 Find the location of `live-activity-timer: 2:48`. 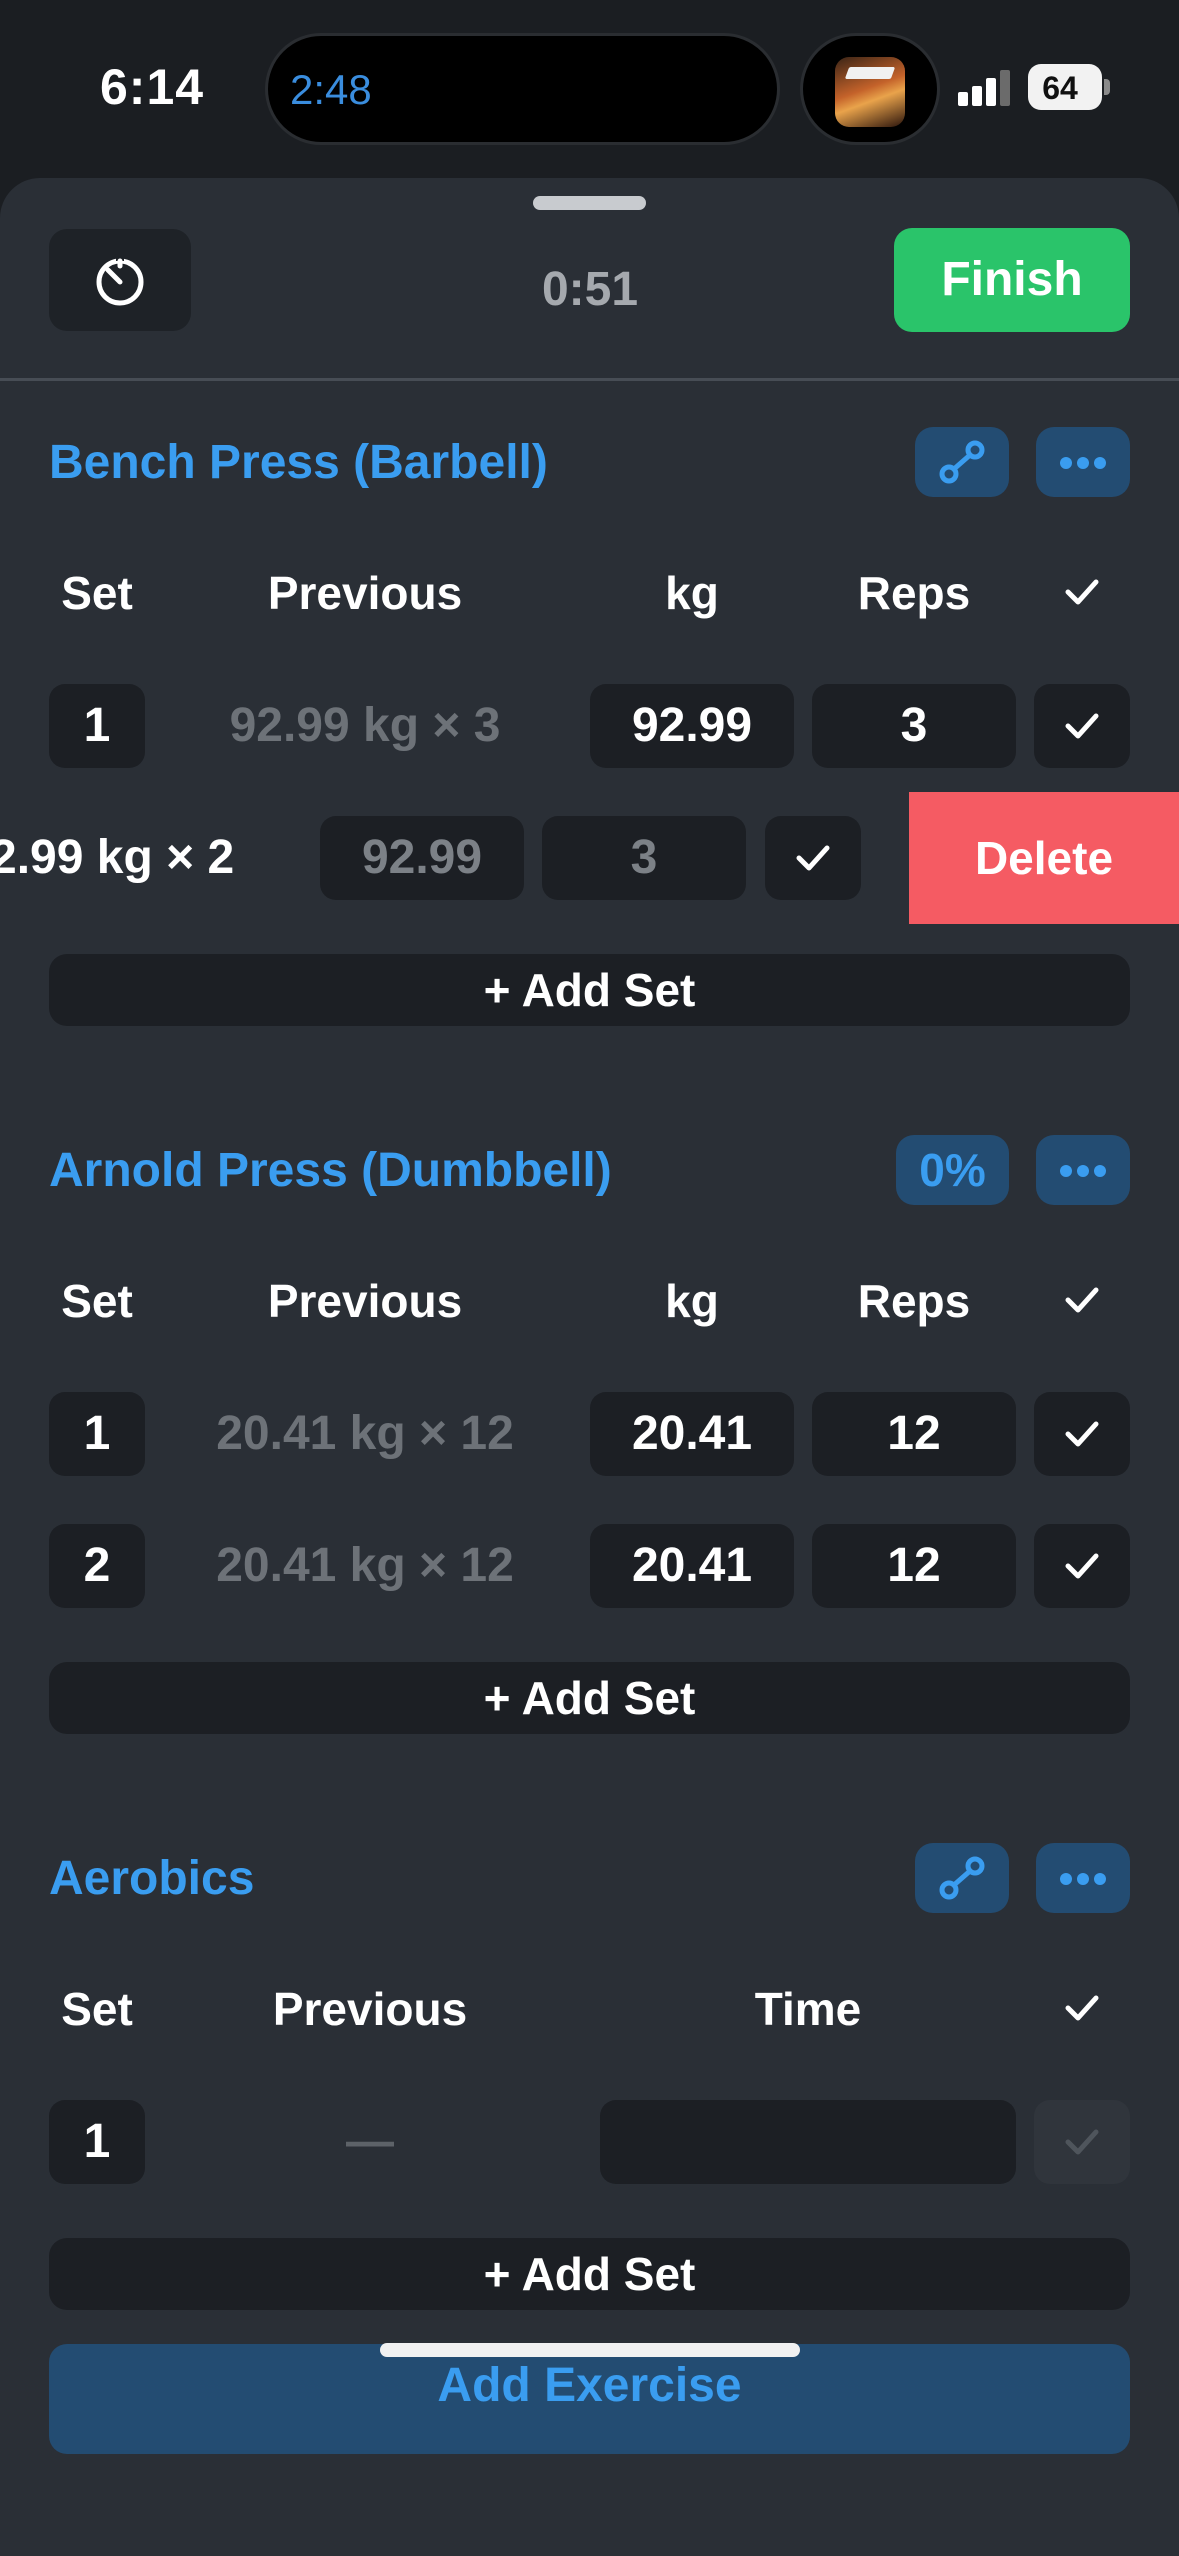

live-activity-timer: 2:48 is located at coordinates (522, 89).